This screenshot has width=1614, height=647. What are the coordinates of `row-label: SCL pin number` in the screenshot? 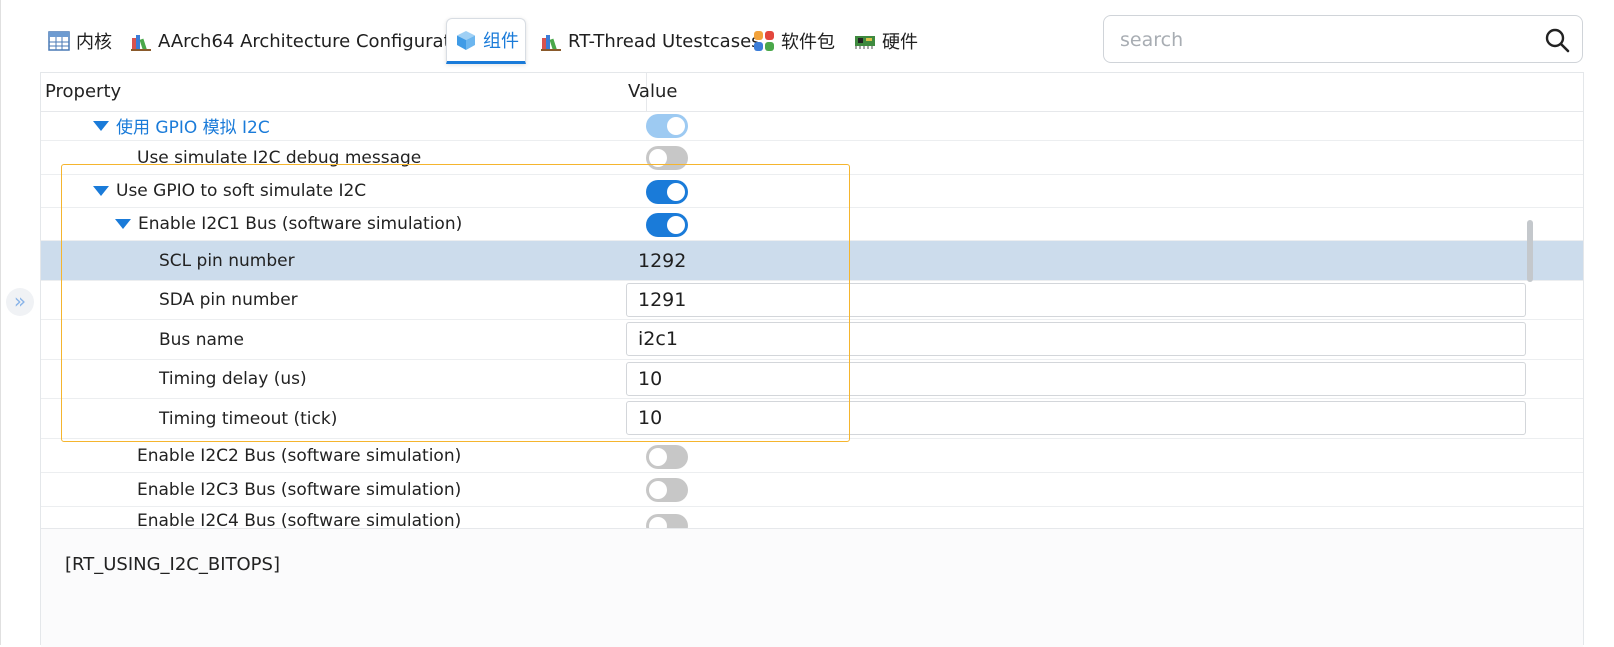 It's located at (227, 260).